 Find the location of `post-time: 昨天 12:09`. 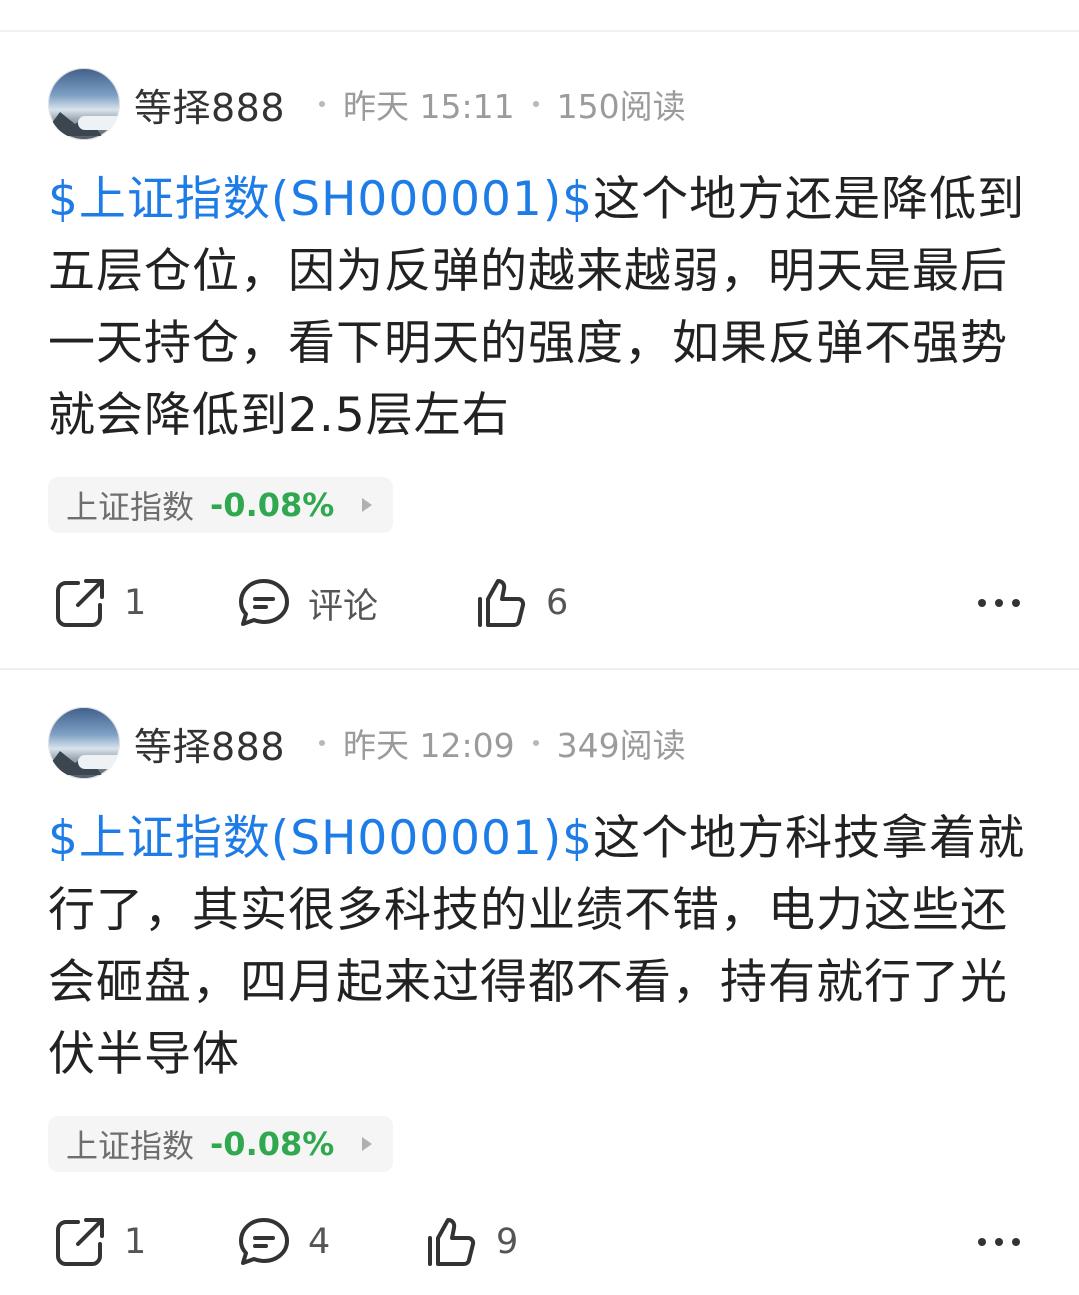

post-time: 昨天 12:09 is located at coordinates (429, 745).